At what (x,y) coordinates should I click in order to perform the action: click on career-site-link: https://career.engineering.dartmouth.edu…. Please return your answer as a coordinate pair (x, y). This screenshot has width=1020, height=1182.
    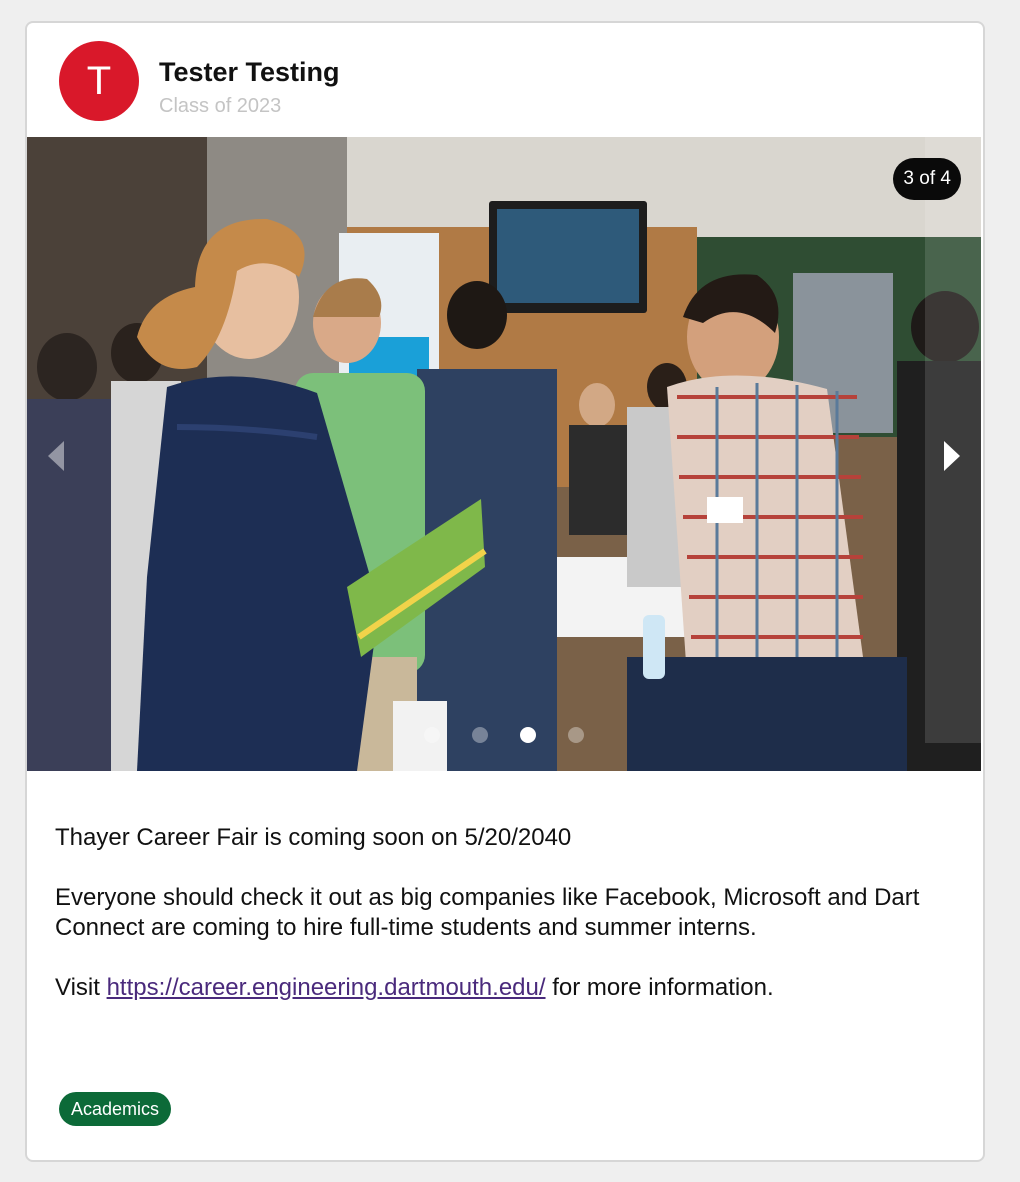
    Looking at the image, I should click on (326, 987).